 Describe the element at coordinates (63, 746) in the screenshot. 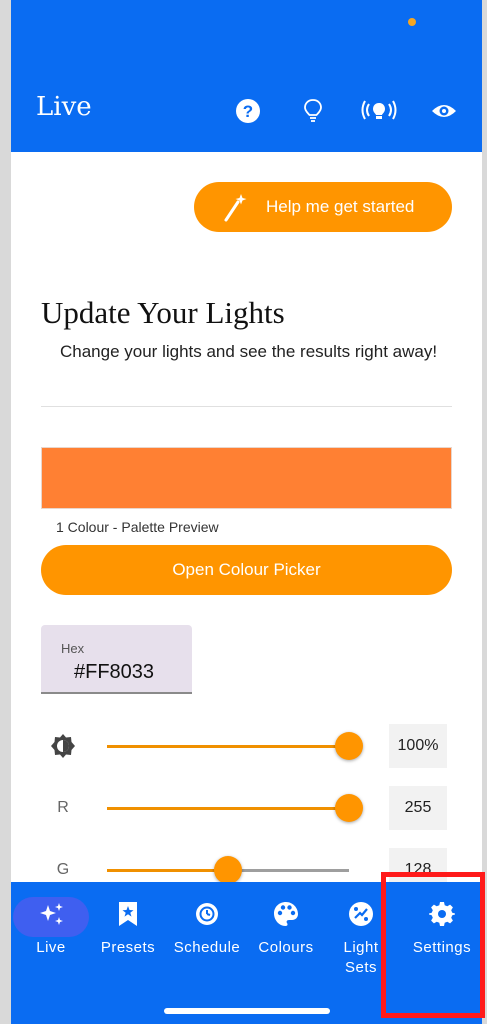

I see `brightness-icon` at that location.